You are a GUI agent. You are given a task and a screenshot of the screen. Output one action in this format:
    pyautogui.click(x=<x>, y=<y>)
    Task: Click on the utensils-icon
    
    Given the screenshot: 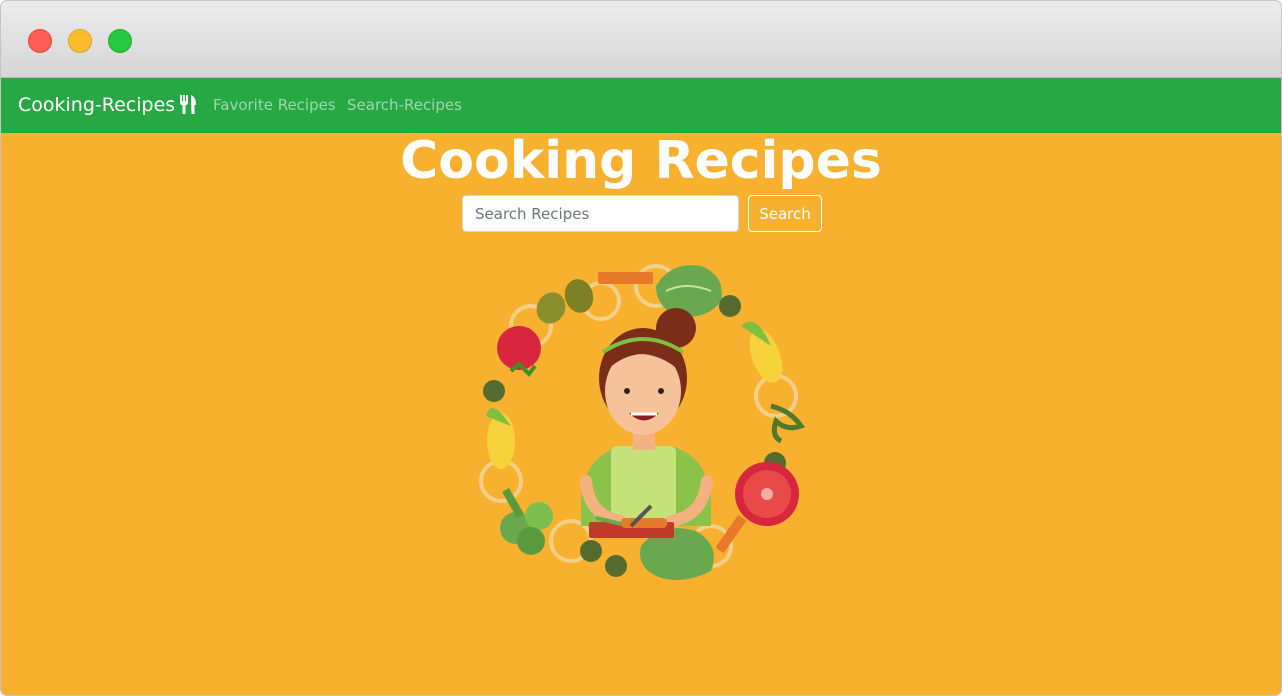 What is the action you would take?
    pyautogui.click(x=188, y=104)
    